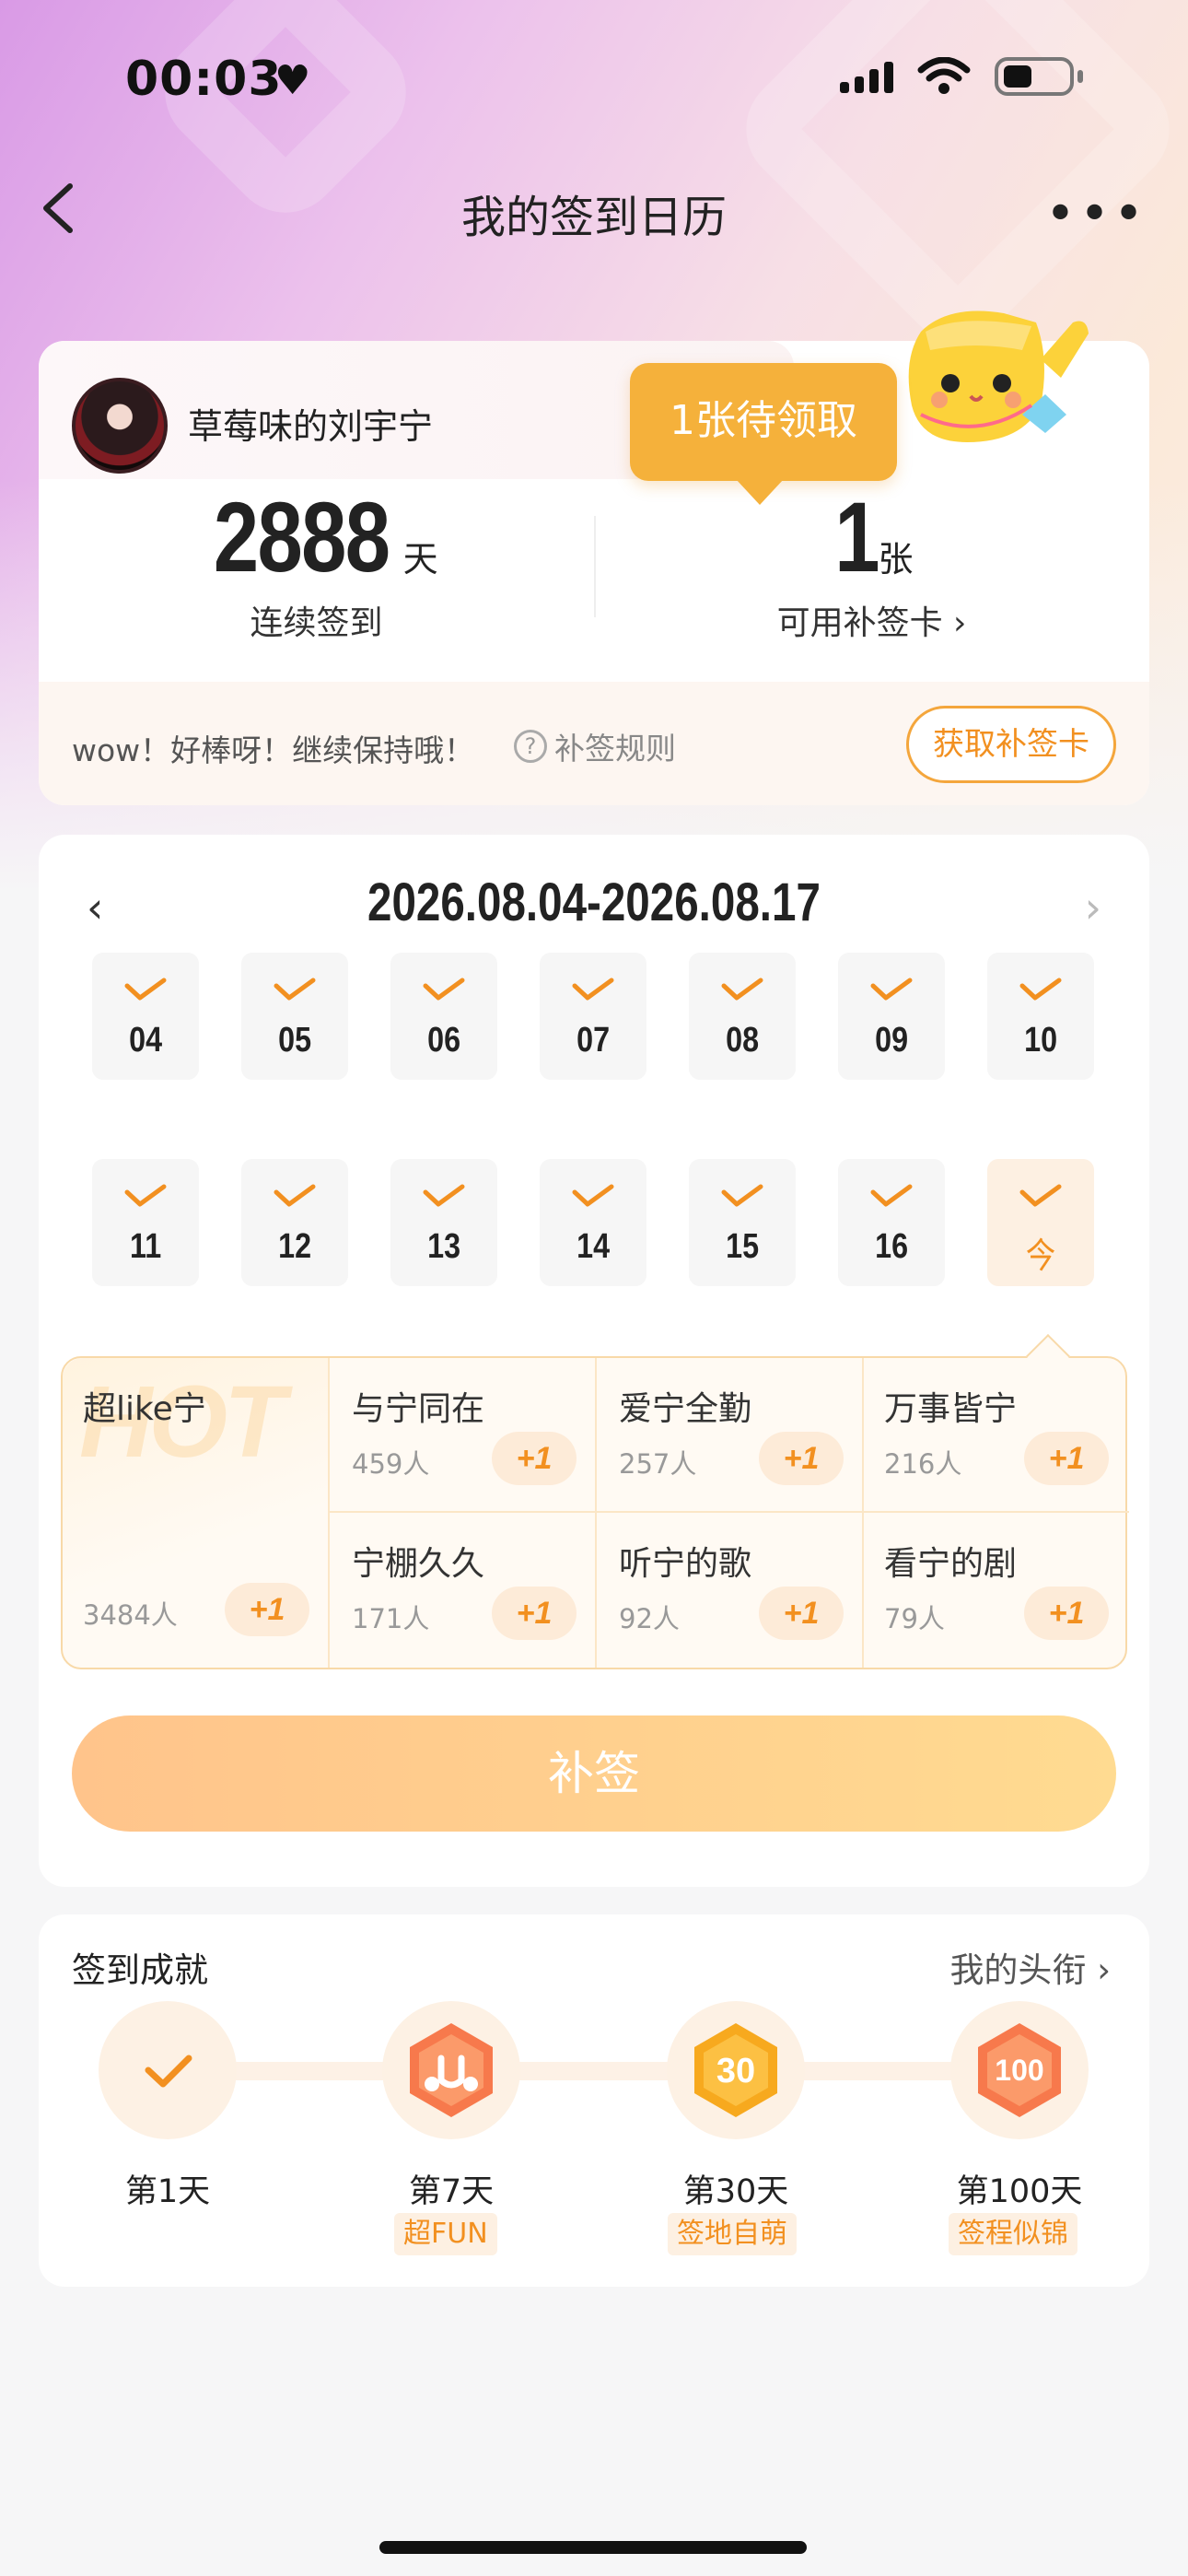 This screenshot has height=2576, width=1188. What do you see at coordinates (204, 79) in the screenshot?
I see `status-time: 00:03` at bounding box center [204, 79].